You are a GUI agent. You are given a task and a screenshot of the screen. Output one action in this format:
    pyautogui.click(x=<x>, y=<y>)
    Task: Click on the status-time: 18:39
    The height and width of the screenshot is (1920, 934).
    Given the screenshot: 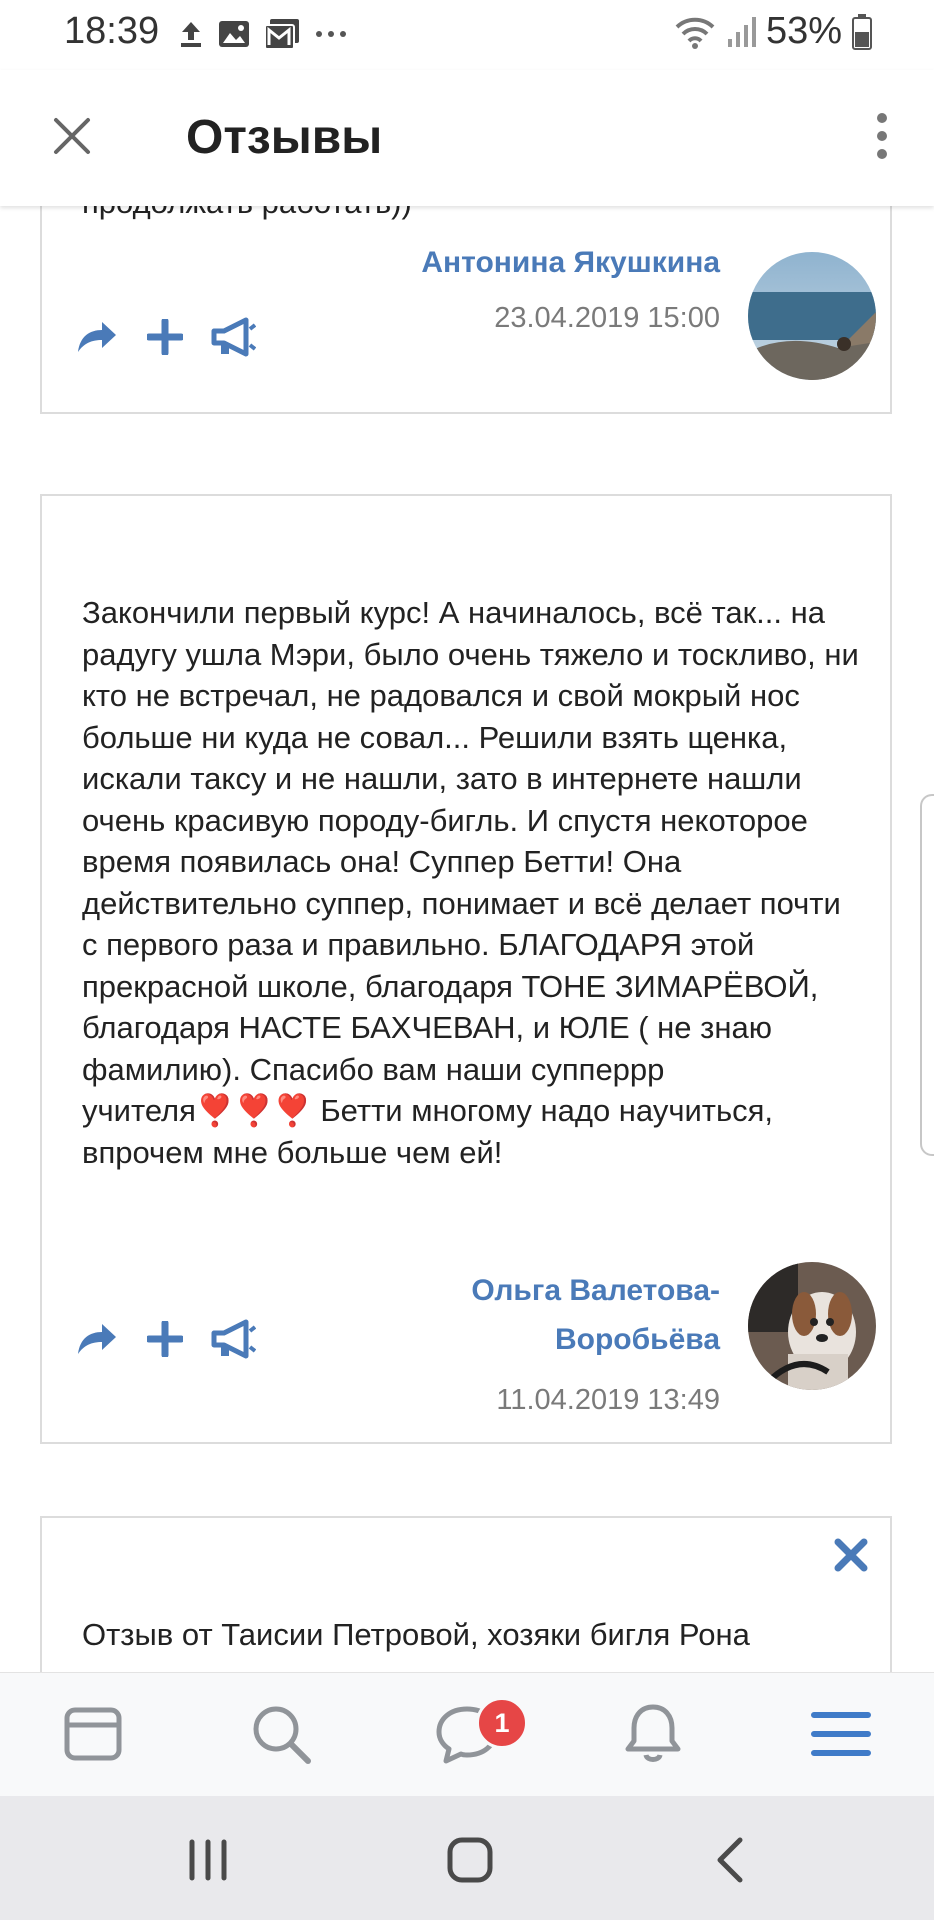 What is the action you would take?
    pyautogui.click(x=112, y=31)
    